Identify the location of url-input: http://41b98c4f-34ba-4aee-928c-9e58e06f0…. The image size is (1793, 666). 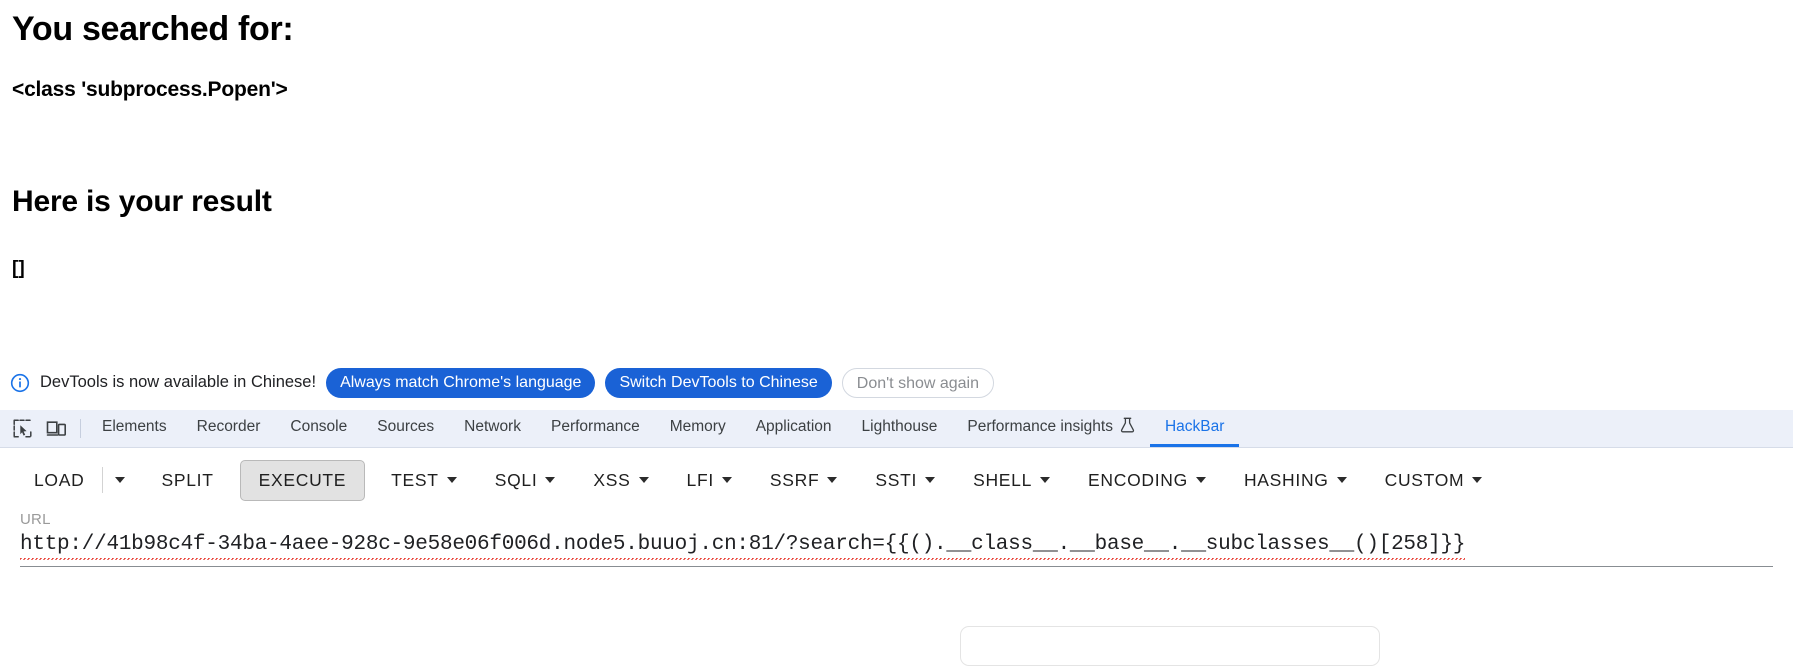
(896, 550).